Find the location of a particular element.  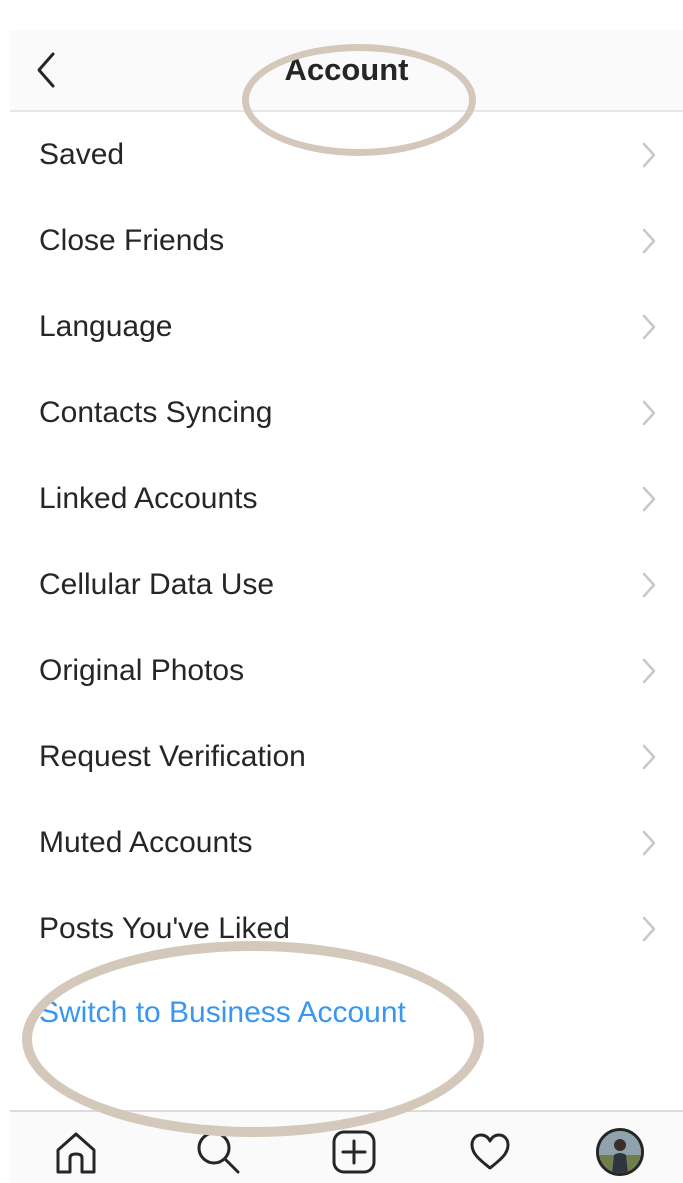

nav-header: Account is located at coordinates (346, 71).